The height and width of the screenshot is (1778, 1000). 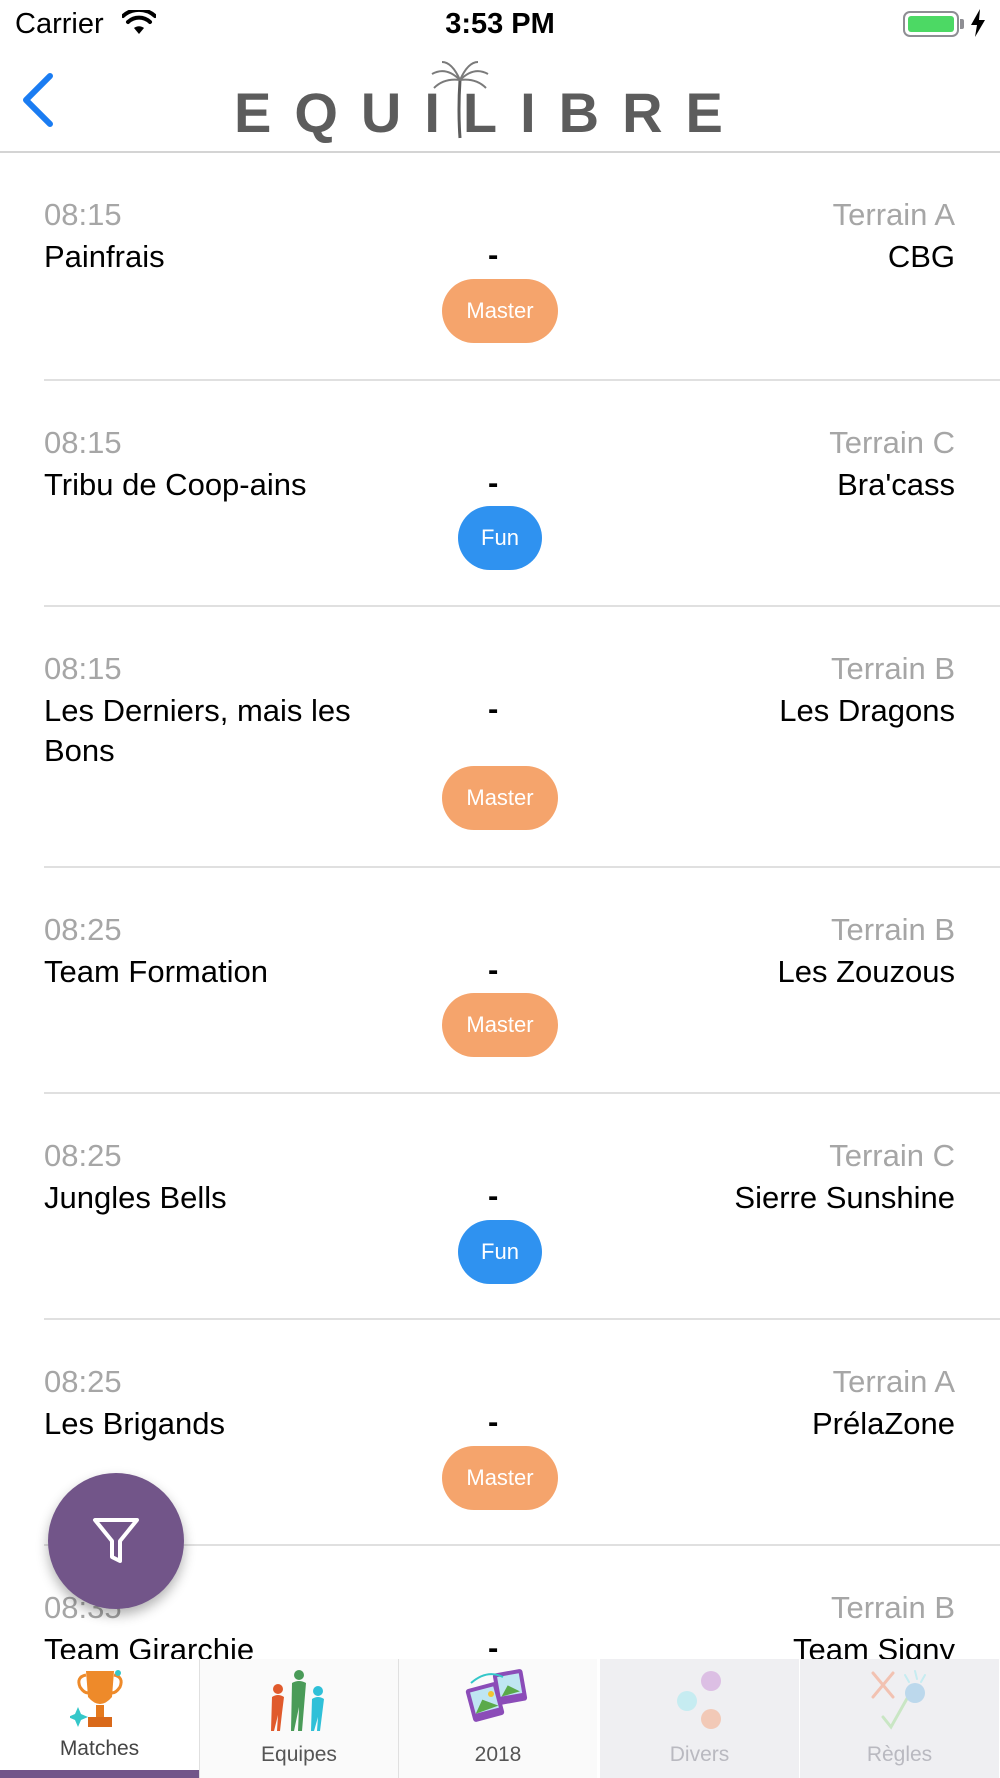 I want to click on away-team: CBG, so click(x=921, y=256).